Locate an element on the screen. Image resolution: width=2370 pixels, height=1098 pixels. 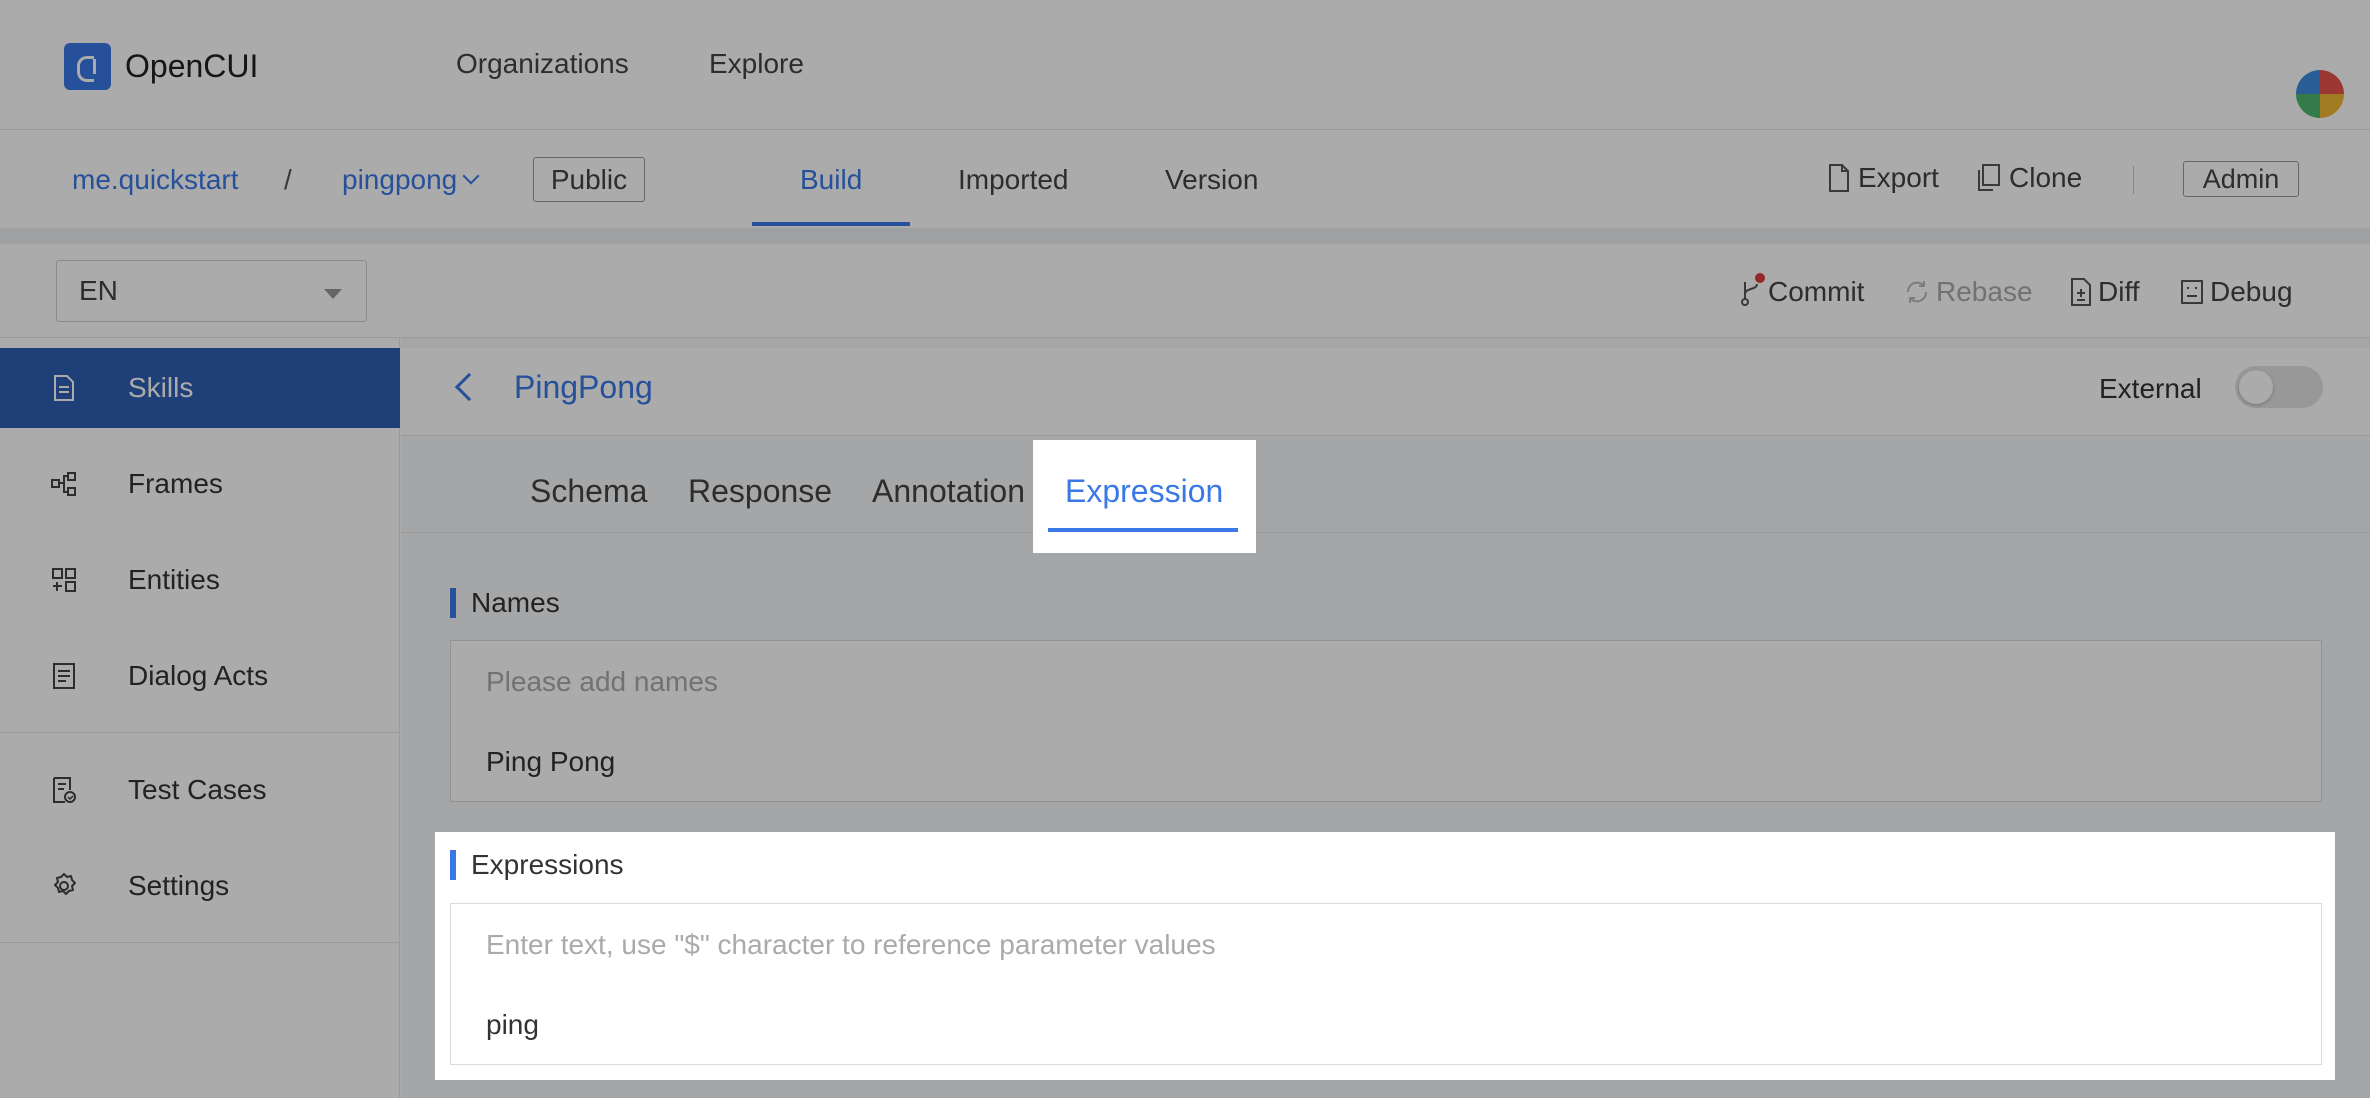
expressions-label: Expressions is located at coordinates (547, 864).